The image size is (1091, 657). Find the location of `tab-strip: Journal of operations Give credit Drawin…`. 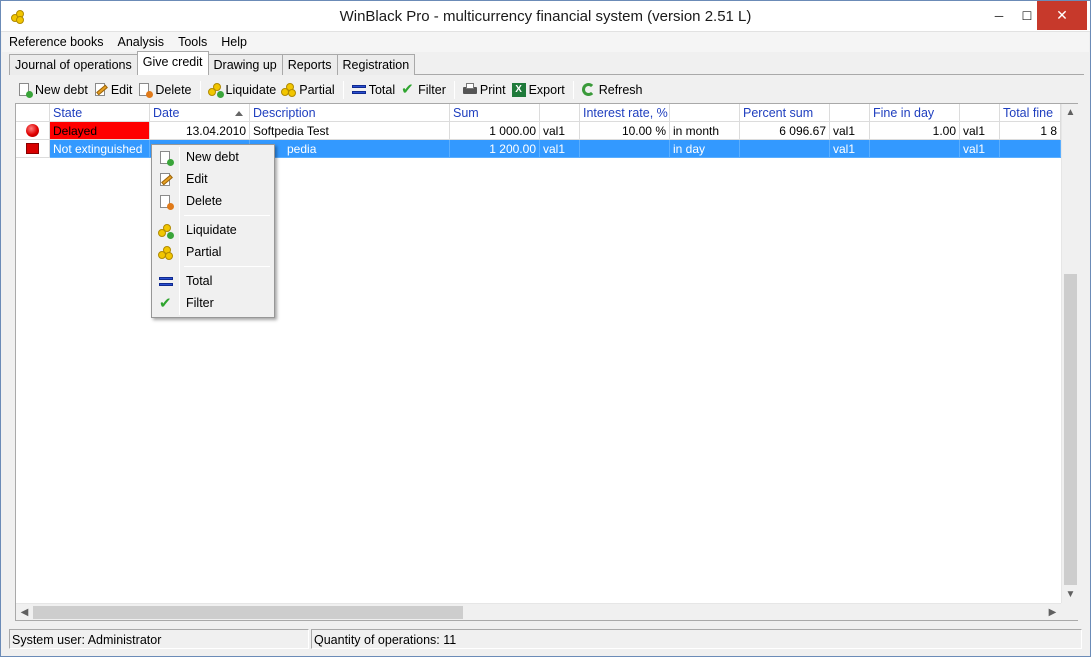

tab-strip: Journal of operations Give credit Drawin… is located at coordinates (212, 63).